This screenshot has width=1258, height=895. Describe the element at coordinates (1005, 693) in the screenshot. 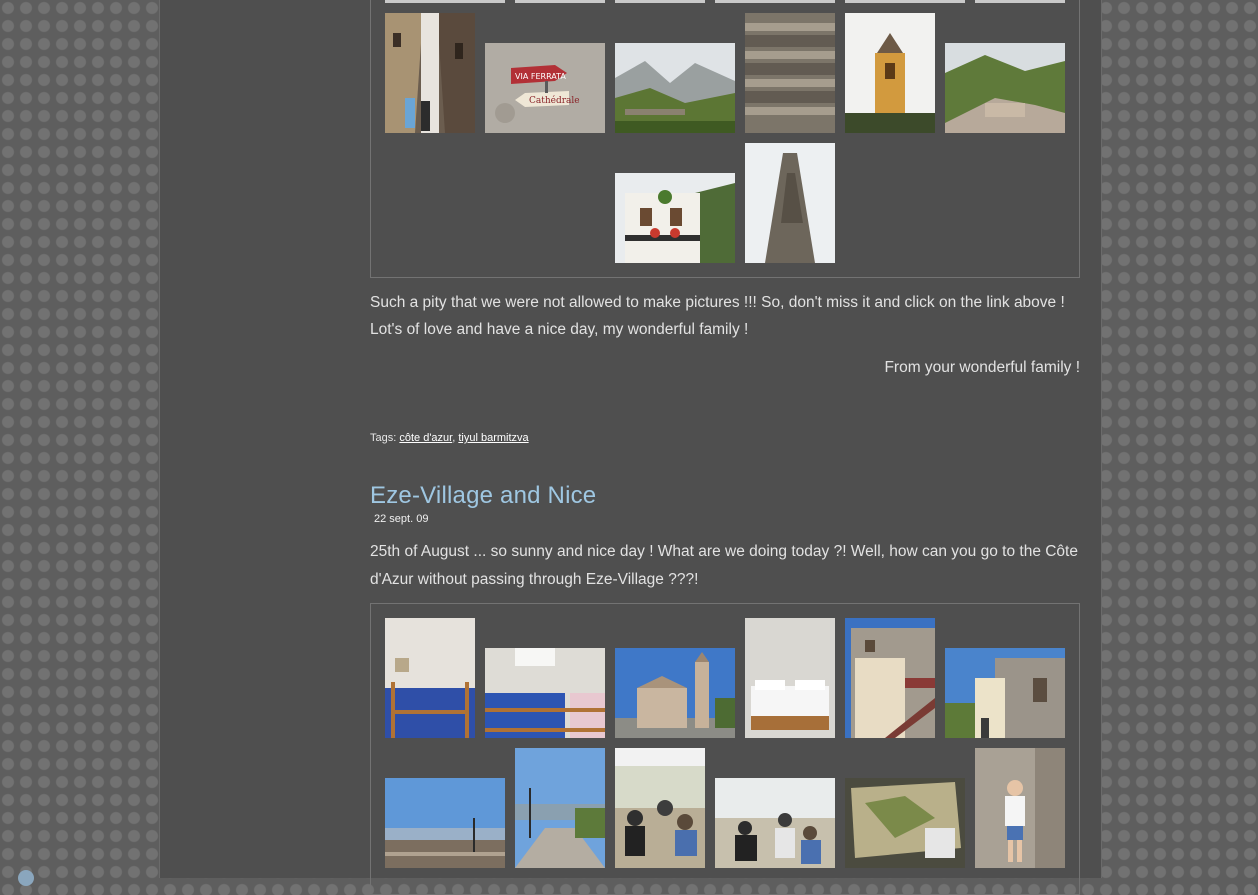

I see `photo-village-street` at that location.